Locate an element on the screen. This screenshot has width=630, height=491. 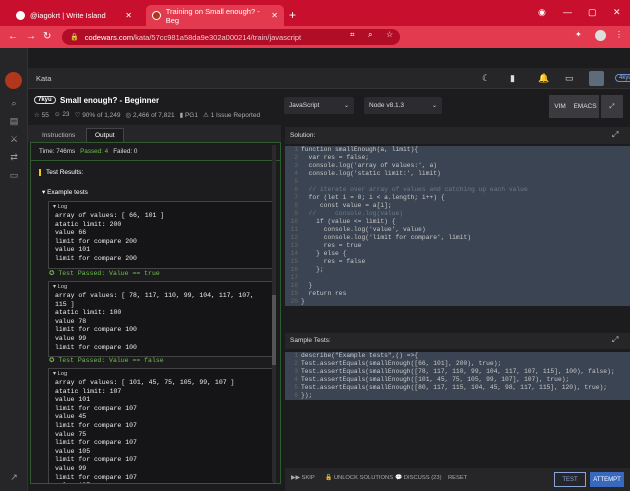
collapse-nav-icon: ↗ is located at coordinates (14, 478).